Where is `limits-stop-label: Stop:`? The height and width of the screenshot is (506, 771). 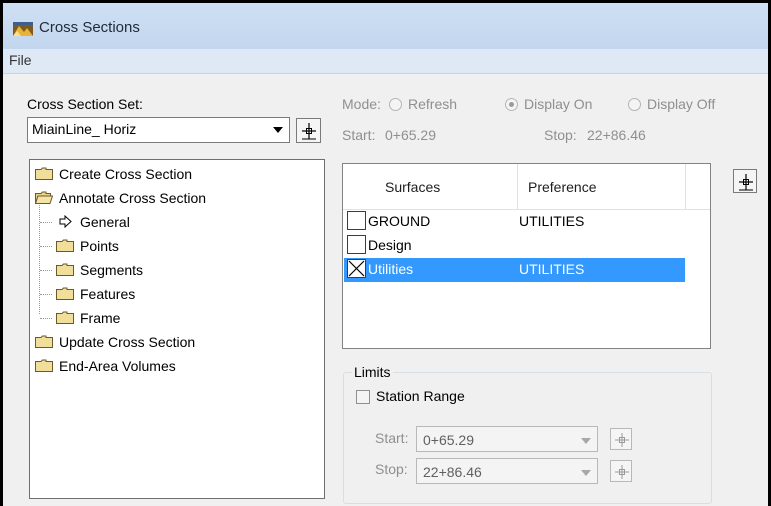
limits-stop-label: Stop: is located at coordinates (391, 469).